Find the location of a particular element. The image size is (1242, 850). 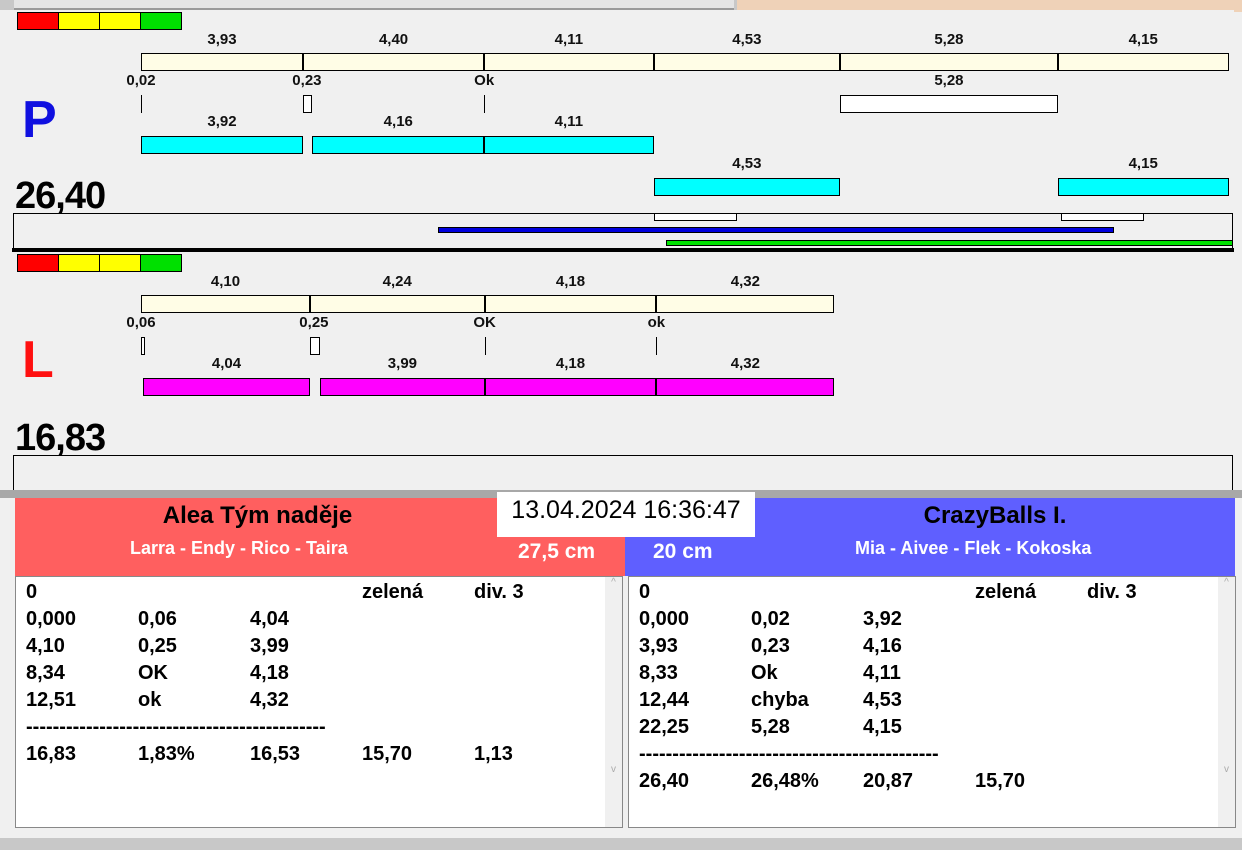

run-bar-label: 4,53 is located at coordinates (747, 163).